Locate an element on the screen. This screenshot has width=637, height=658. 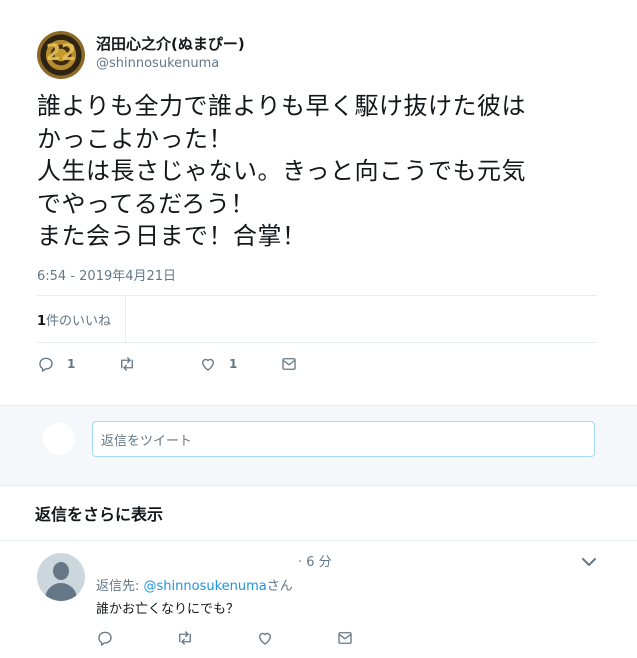
reply-dm-button is located at coordinates (345, 638).